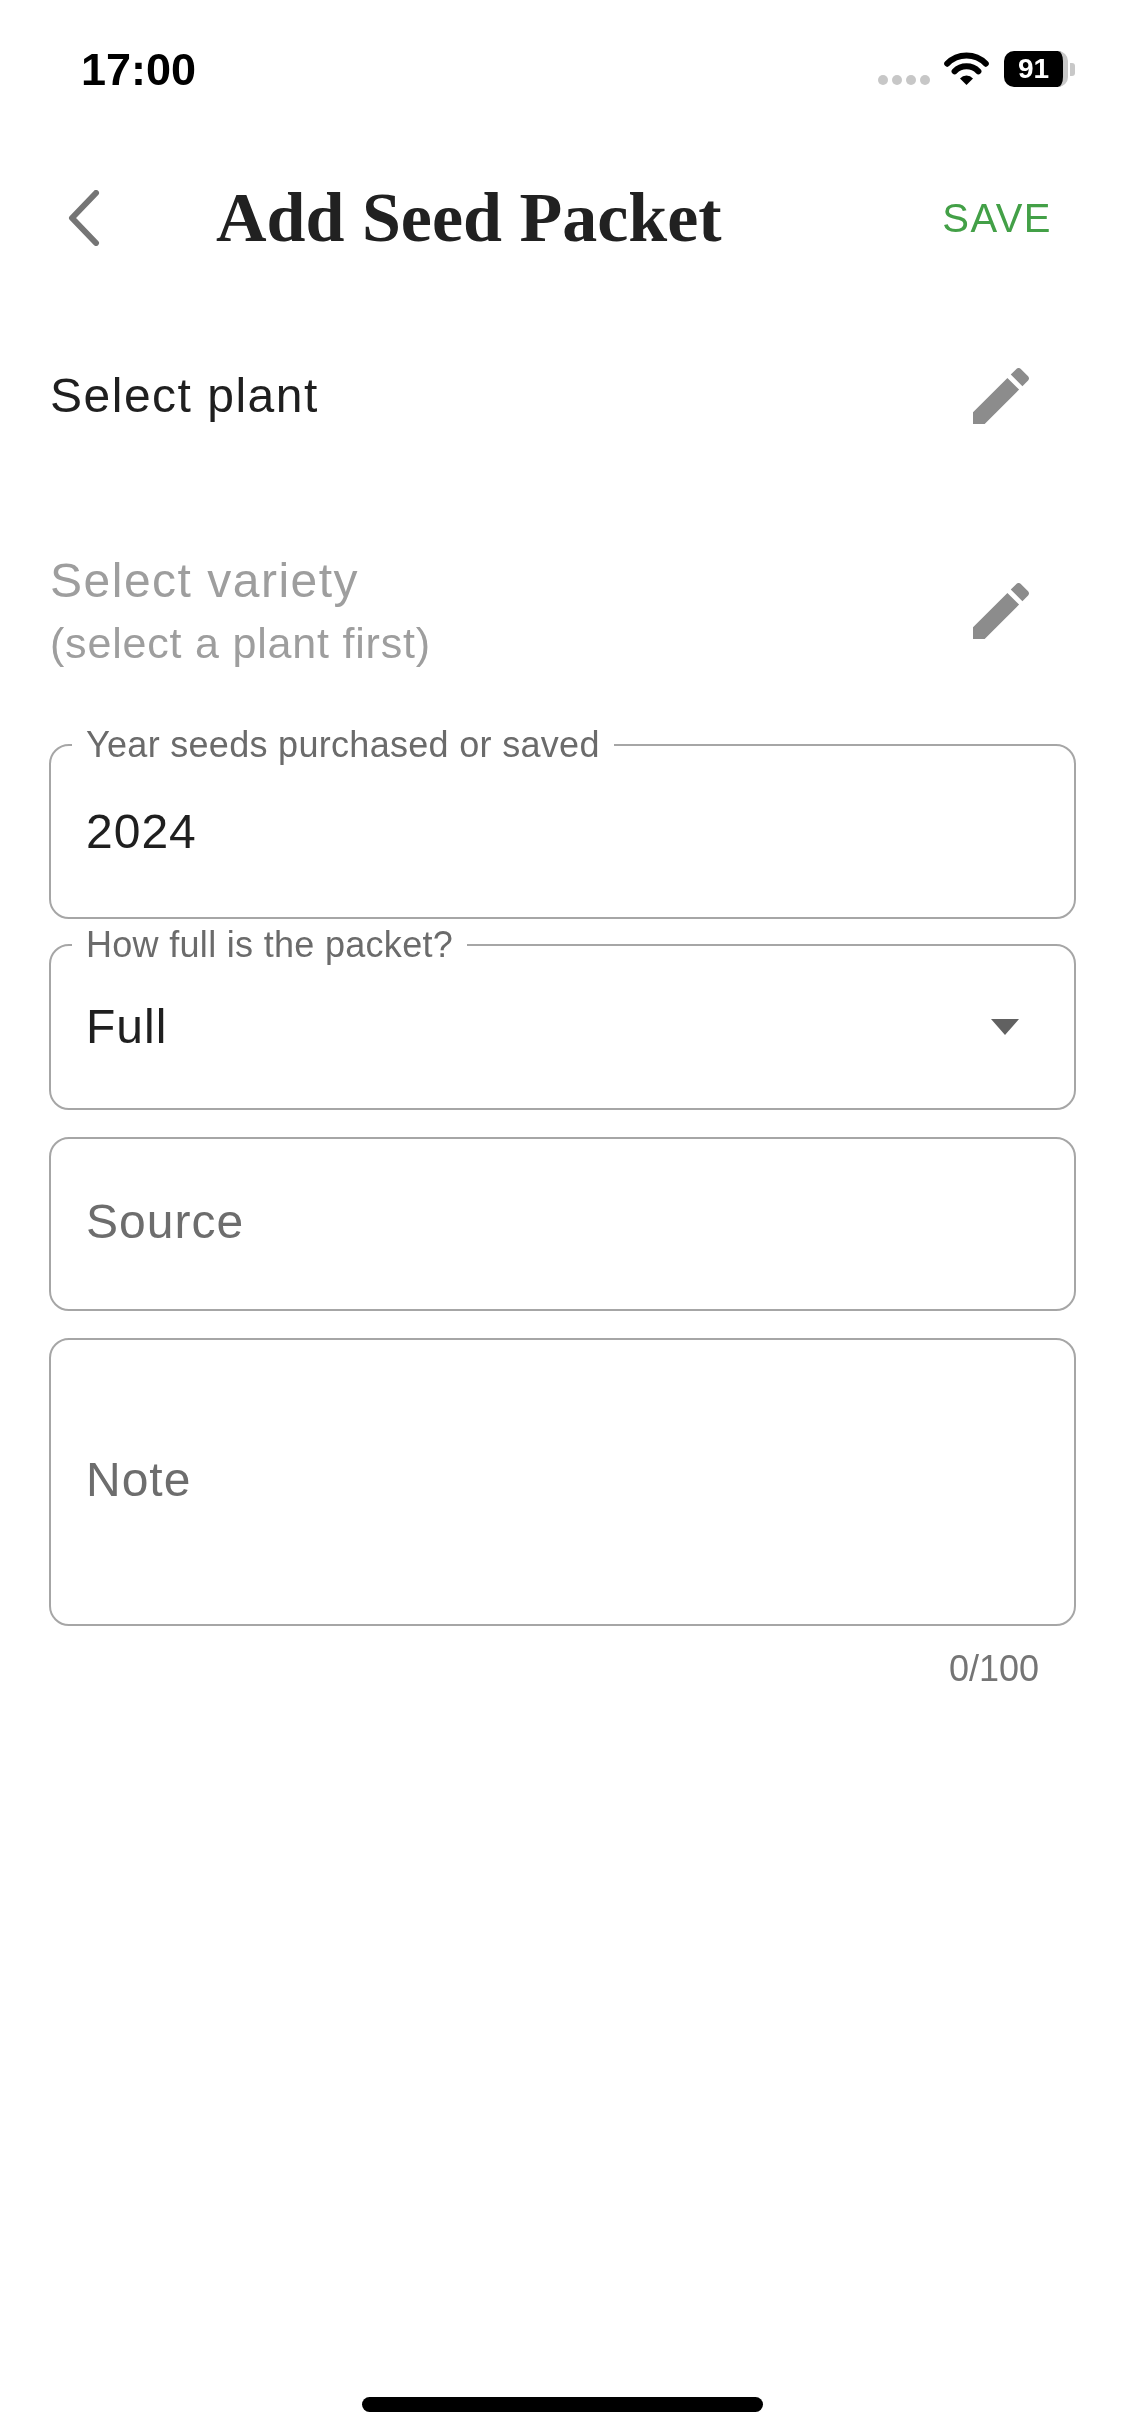  Describe the element at coordinates (270, 945) in the screenshot. I see `field-label: How full is the packet?` at that location.